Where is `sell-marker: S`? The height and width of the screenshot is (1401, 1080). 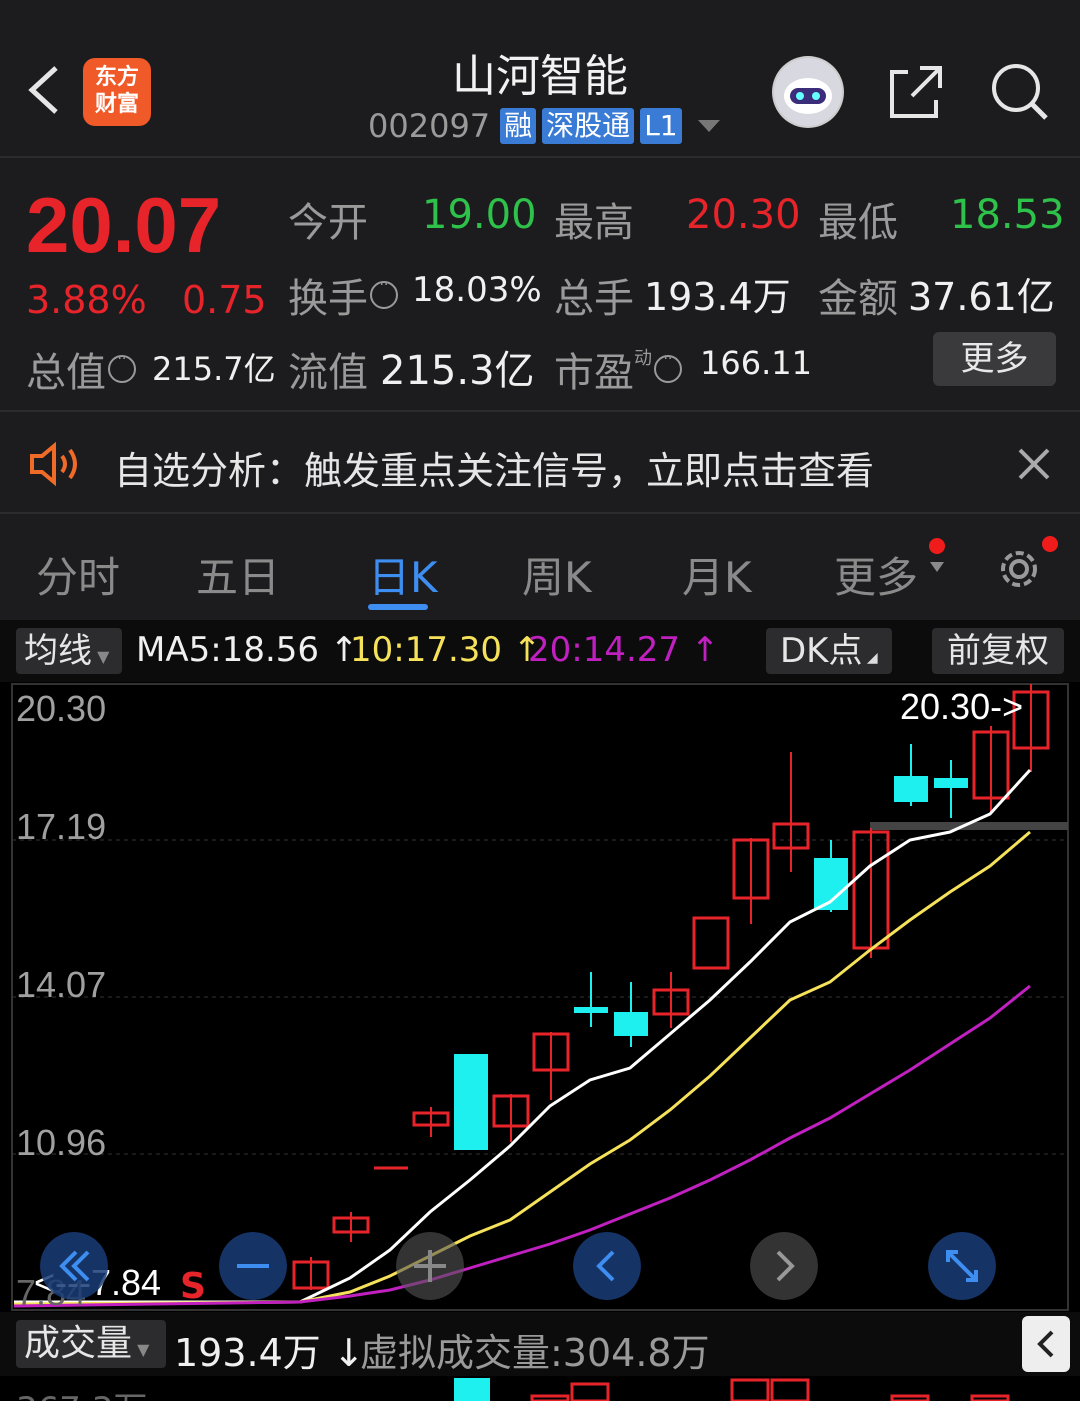 sell-marker: S is located at coordinates (193, 1286).